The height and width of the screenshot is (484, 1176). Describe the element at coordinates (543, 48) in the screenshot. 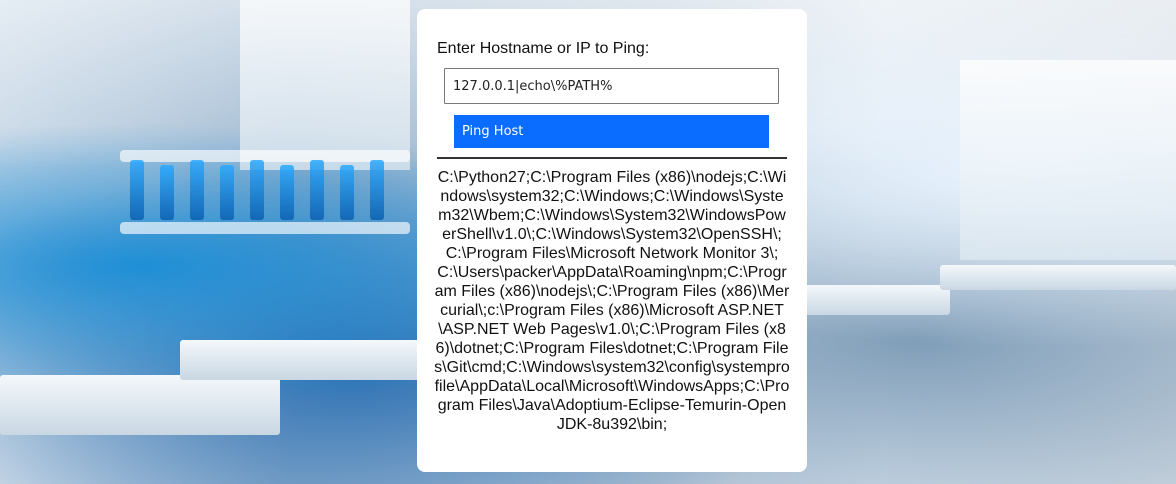

I see `hostname-prompt-label: Enter Hostname or IP to Ping:` at that location.